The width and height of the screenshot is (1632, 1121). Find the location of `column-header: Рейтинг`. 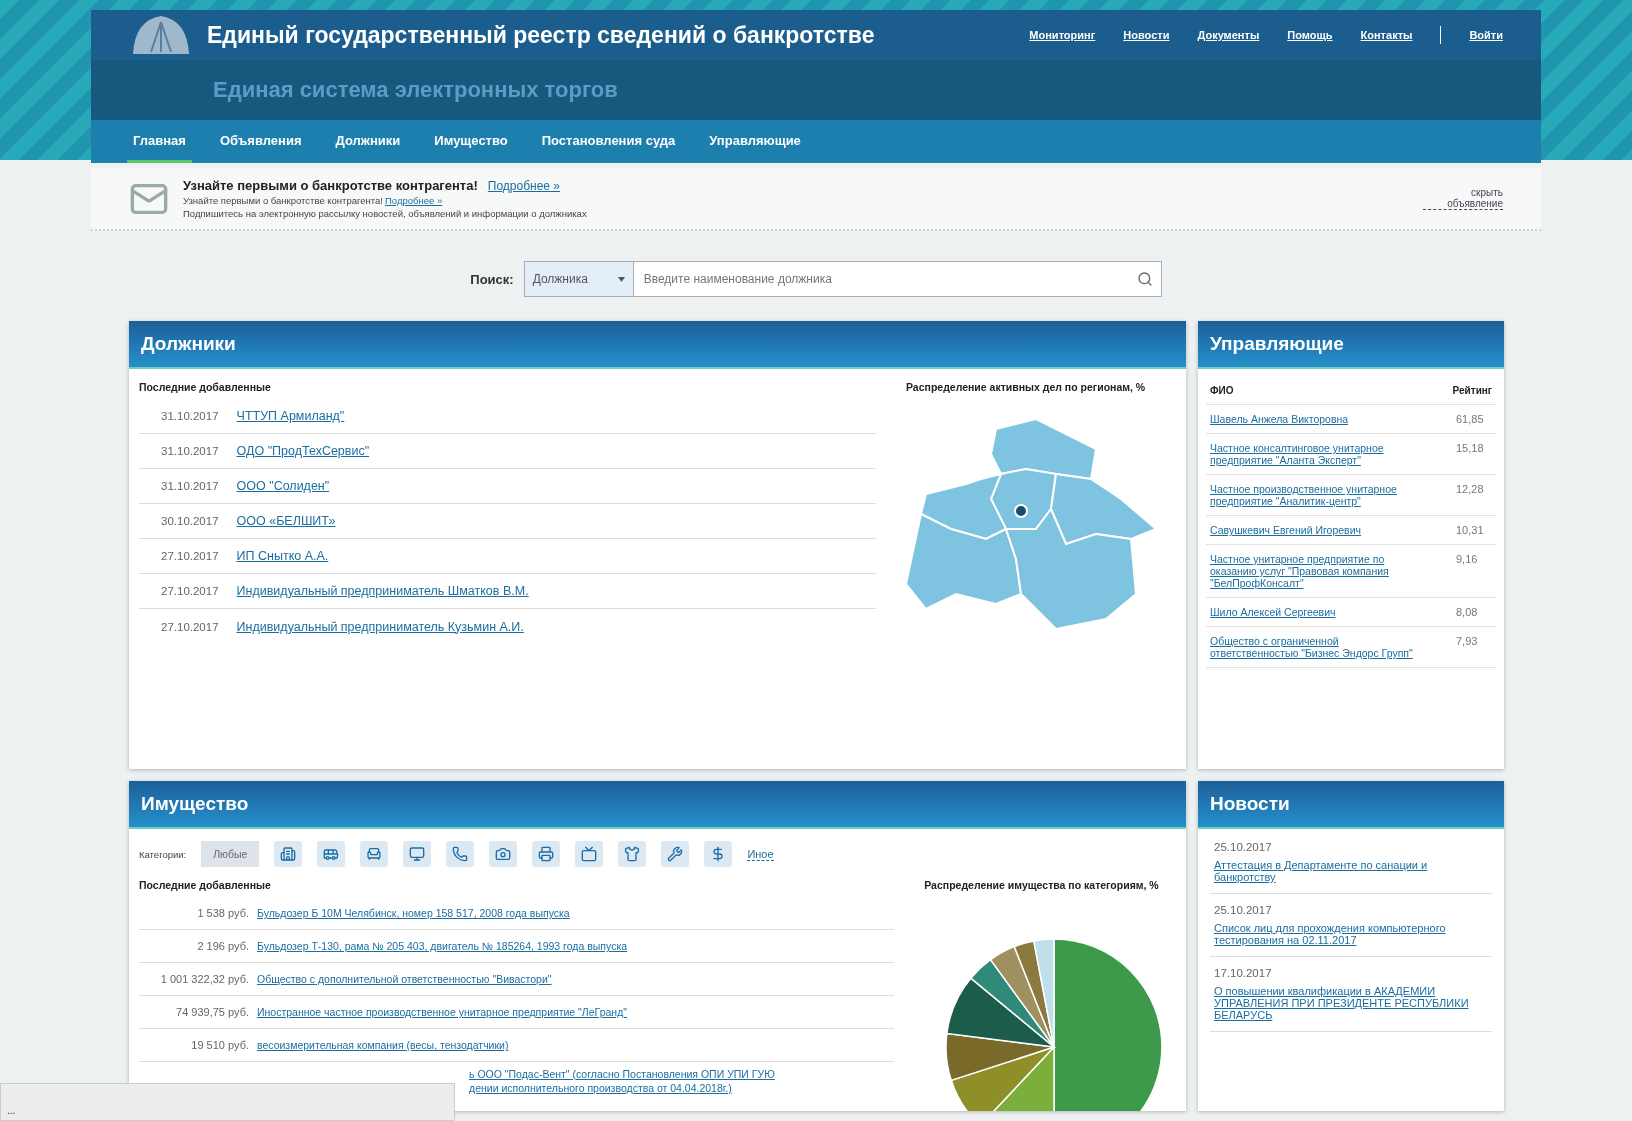

column-header: Рейтинг is located at coordinates (1472, 390).